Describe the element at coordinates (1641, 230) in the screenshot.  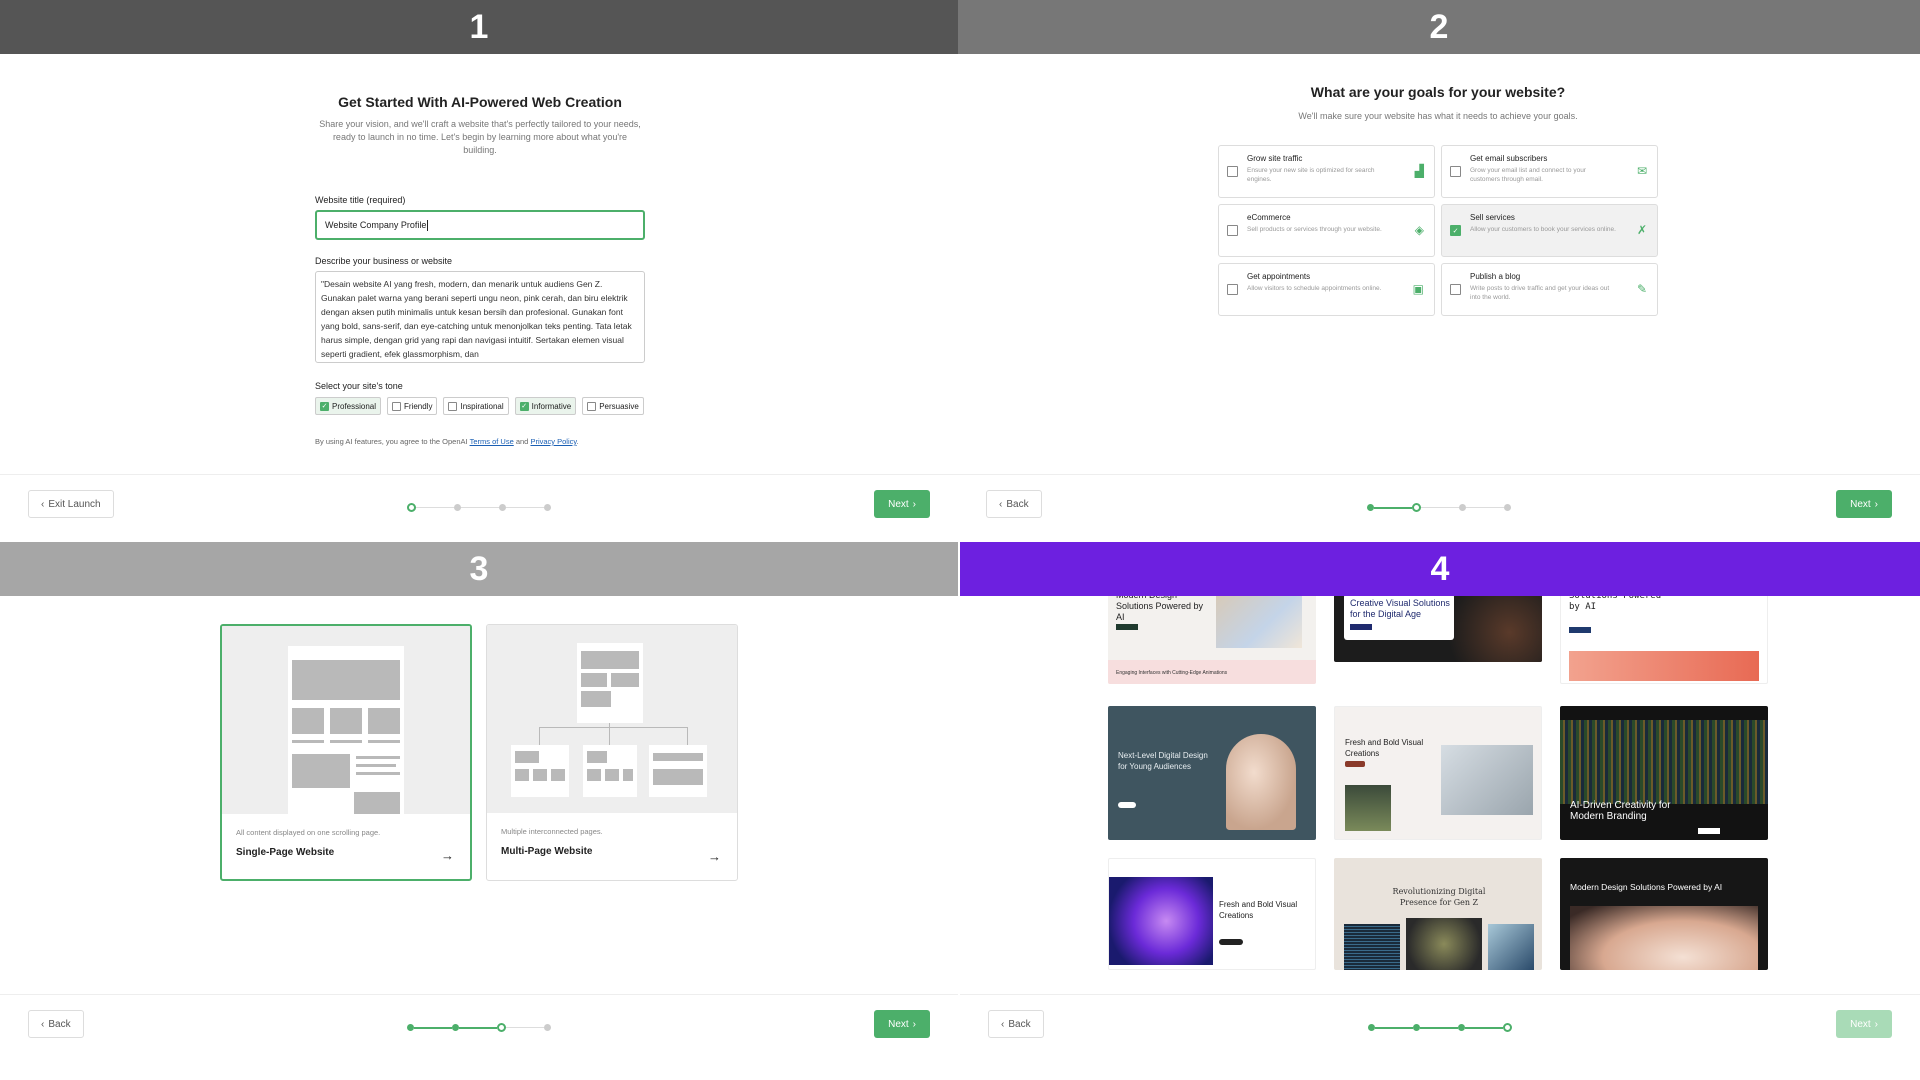
I see `tools-icon: ✗` at that location.